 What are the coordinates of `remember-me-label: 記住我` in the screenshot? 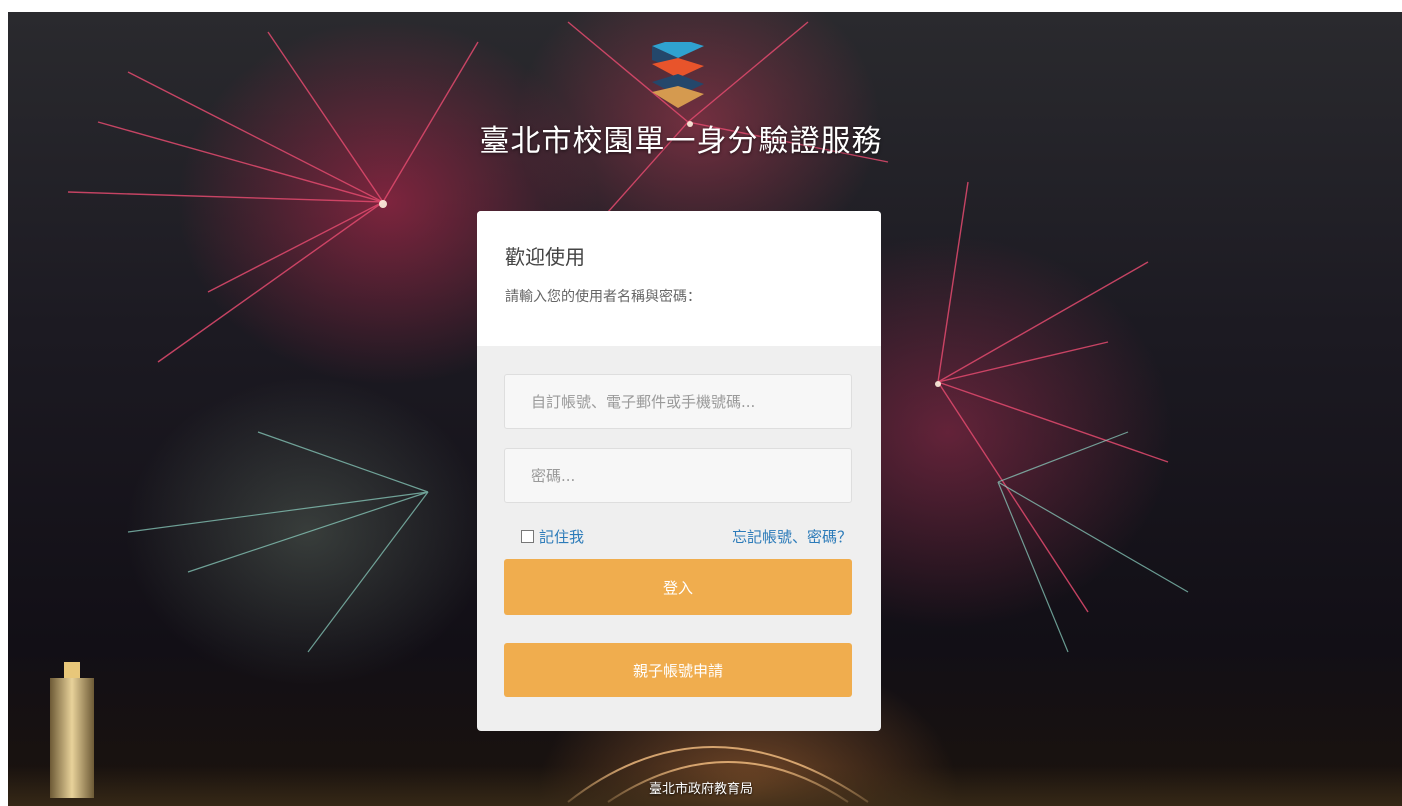 It's located at (562, 537).